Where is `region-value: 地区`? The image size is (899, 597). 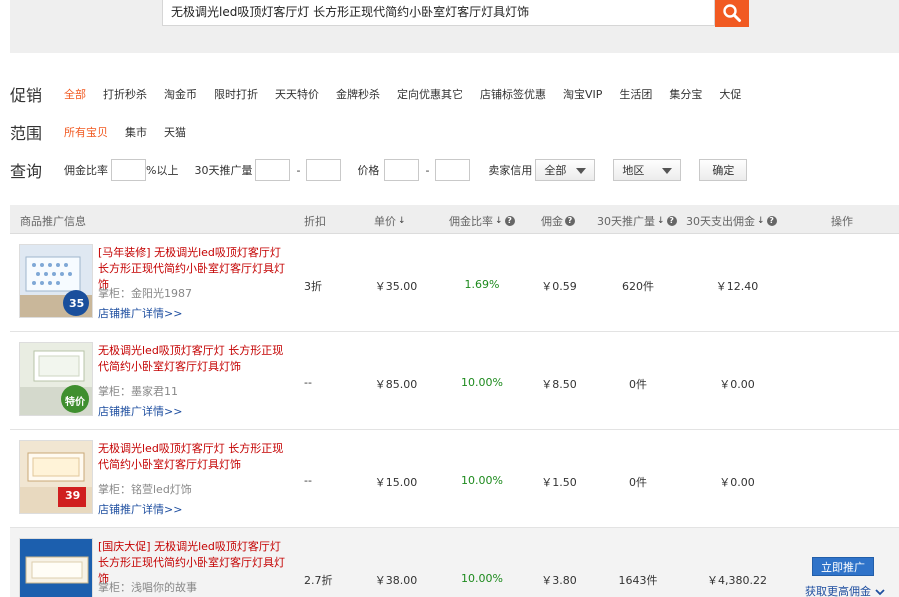 region-value: 地区 is located at coordinates (633, 170).